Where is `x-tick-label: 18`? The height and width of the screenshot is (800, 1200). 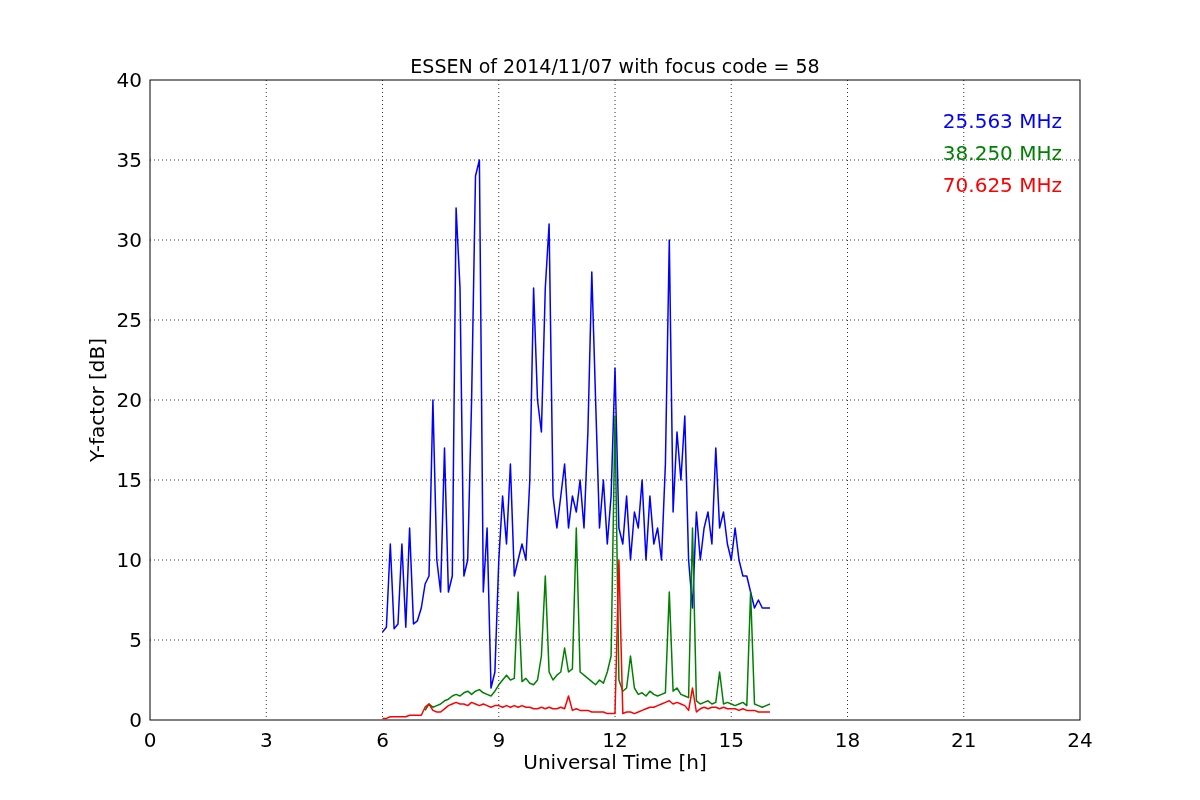
x-tick-label: 18 is located at coordinates (847, 740).